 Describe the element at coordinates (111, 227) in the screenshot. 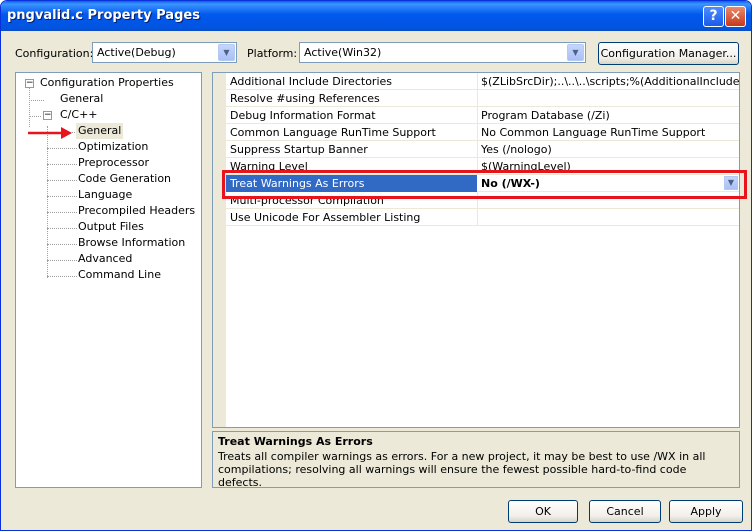

I see `tree-item-output-files: Output Files` at that location.